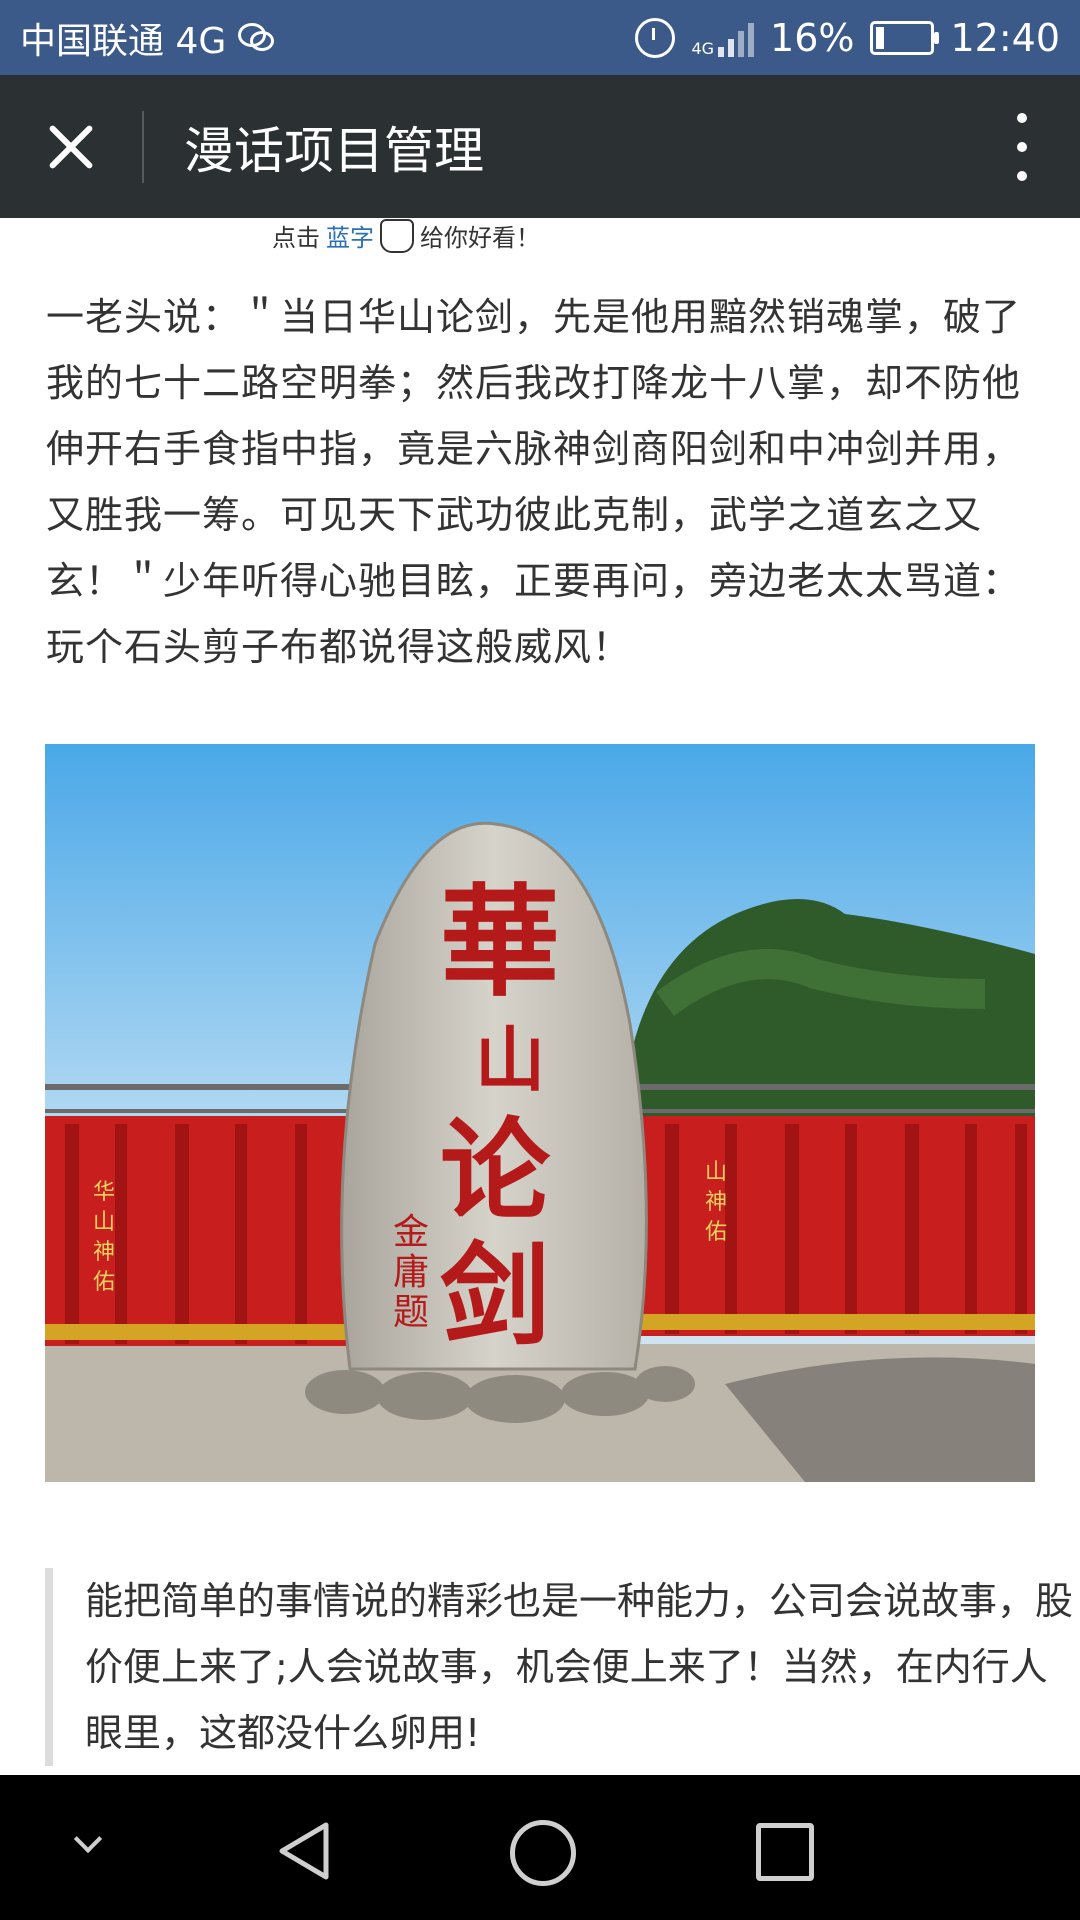 The width and height of the screenshot is (1080, 1920). What do you see at coordinates (495, 1170) in the screenshot?
I see `stone-char-lun: 论` at bounding box center [495, 1170].